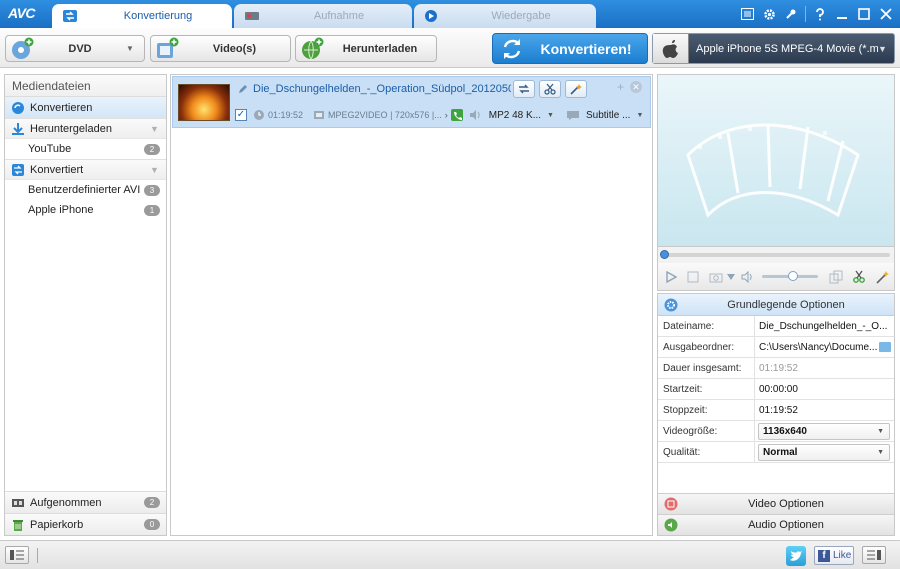 This screenshot has width=900, height=569. What do you see at coordinates (874, 555) in the screenshot?
I see `toggle-preview-icon` at bounding box center [874, 555].